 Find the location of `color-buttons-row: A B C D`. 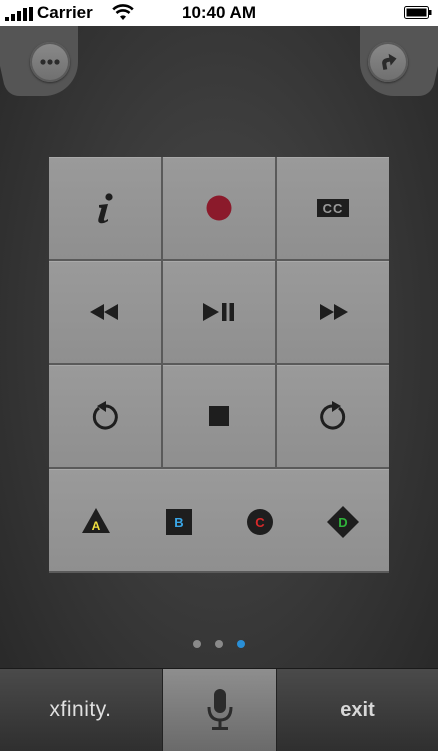

color-buttons-row: A B C D is located at coordinates (219, 520).